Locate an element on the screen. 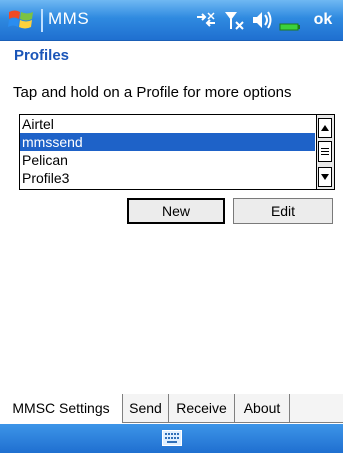 The width and height of the screenshot is (343, 453). profiles-list: Airtel mmssend Pelican Profile3 is located at coordinates (167, 151).